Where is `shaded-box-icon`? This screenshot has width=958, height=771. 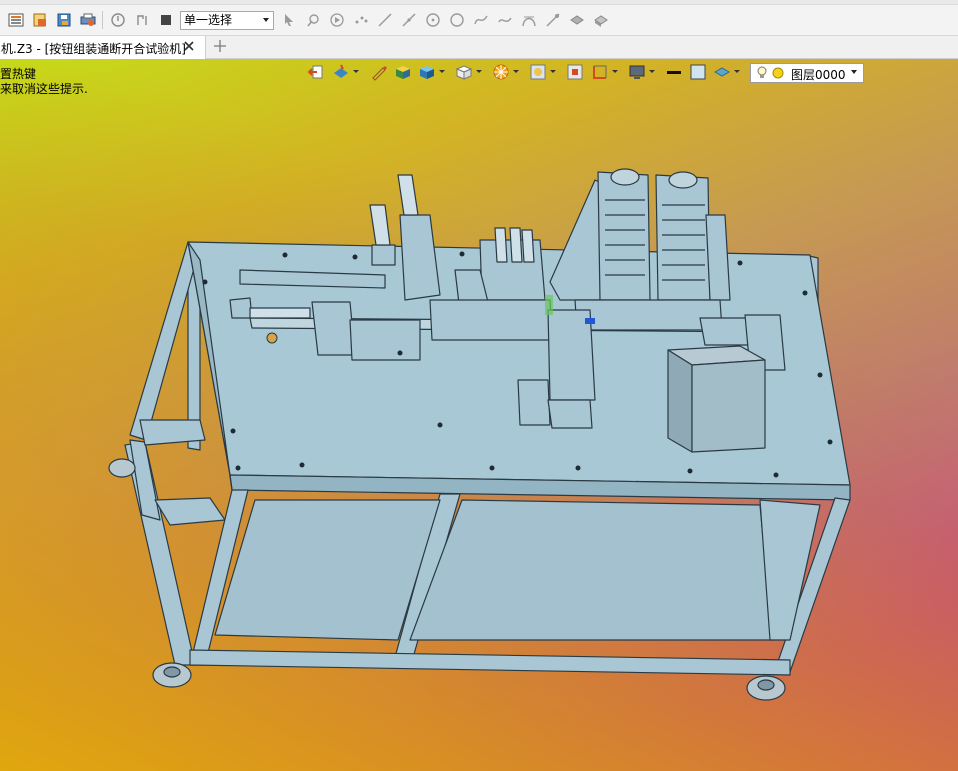 shaded-box-icon is located at coordinates (427, 72).